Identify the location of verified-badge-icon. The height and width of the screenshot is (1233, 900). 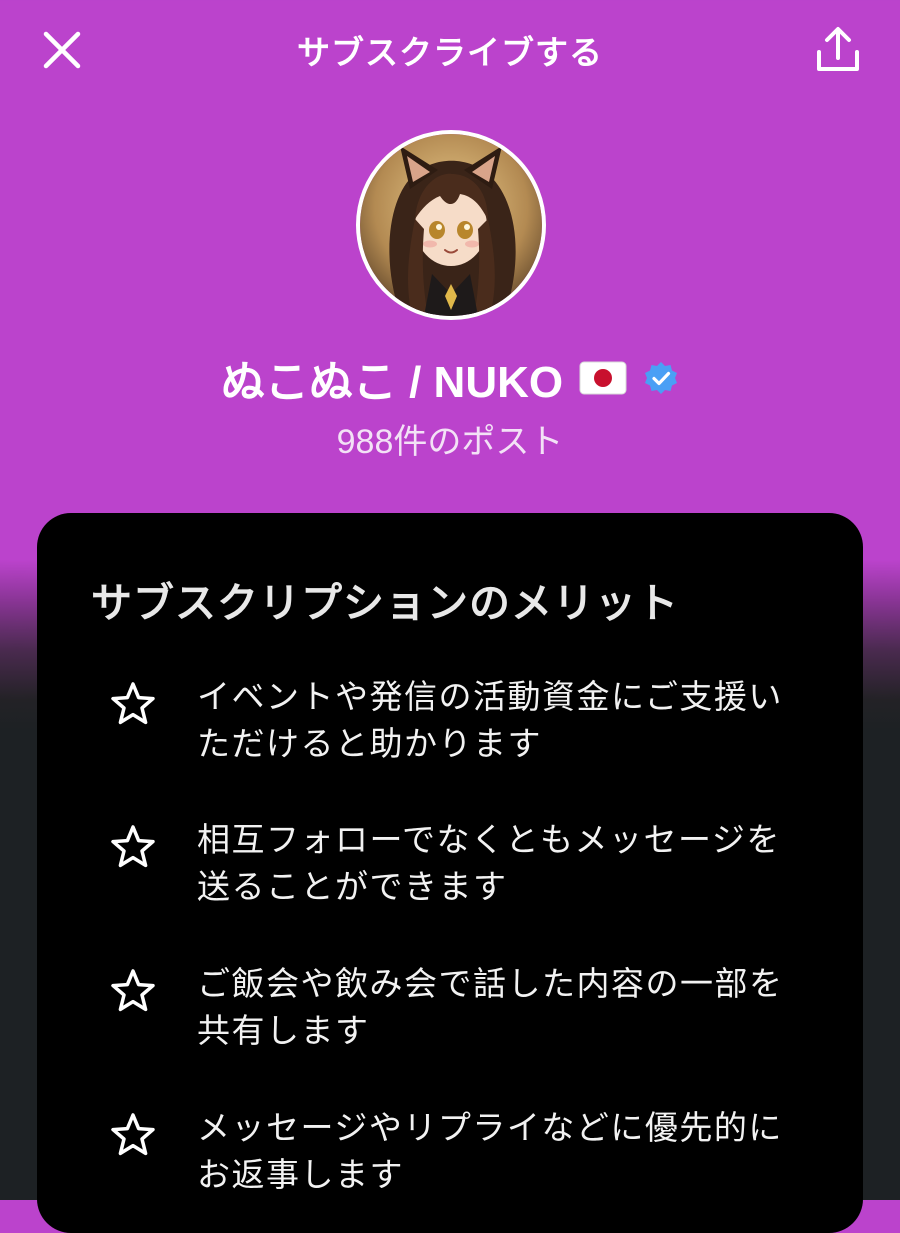
(661, 378).